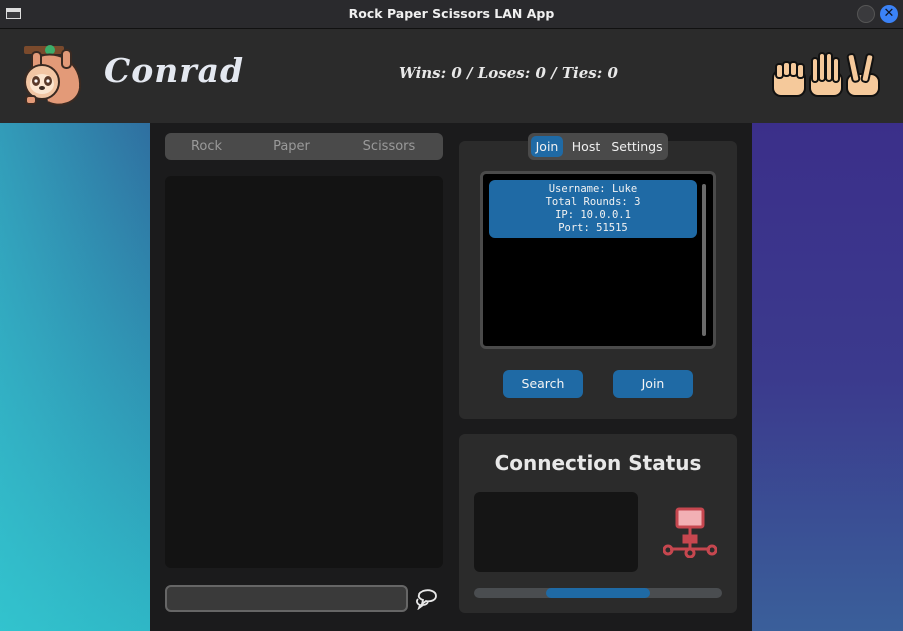 This screenshot has height=631, width=903. What do you see at coordinates (593, 228) in the screenshot?
I see `server-port: Port: 51515` at bounding box center [593, 228].